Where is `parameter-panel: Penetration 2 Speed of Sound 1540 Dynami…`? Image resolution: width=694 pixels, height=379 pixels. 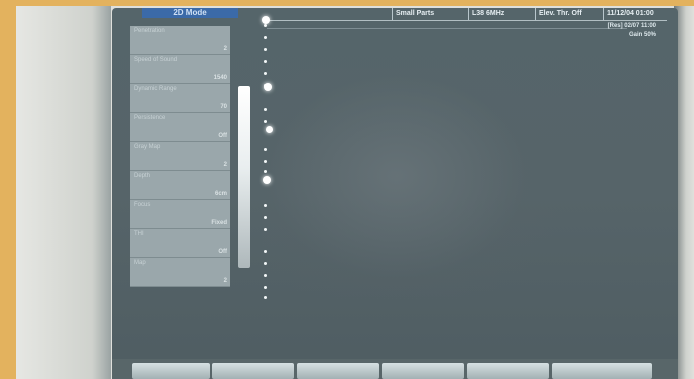
parameter-panel: Penetration 2 Speed of Sound 1540 Dynami… is located at coordinates (180, 156).